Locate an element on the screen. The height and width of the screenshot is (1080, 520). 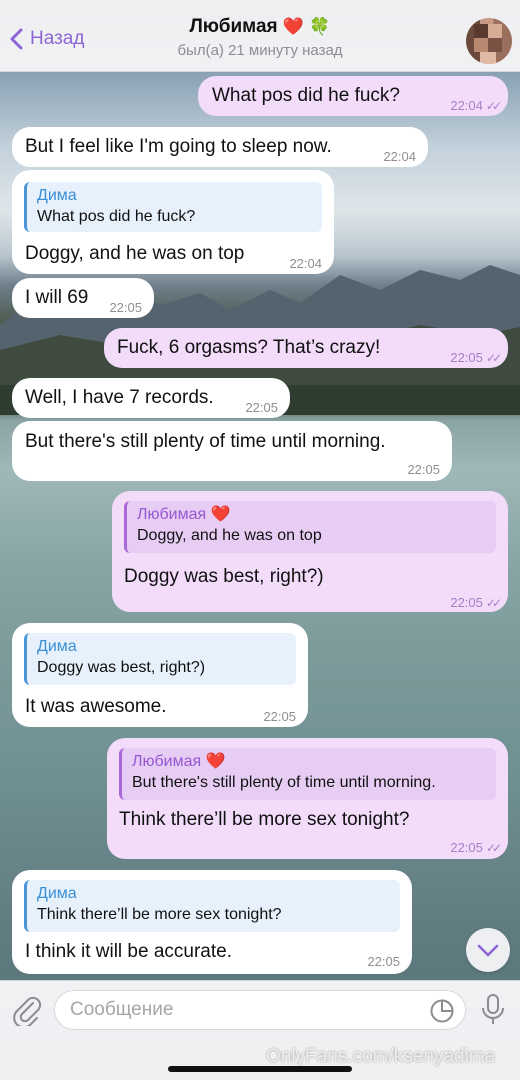
message-text: What pos did he fuck? is located at coordinates (306, 95).